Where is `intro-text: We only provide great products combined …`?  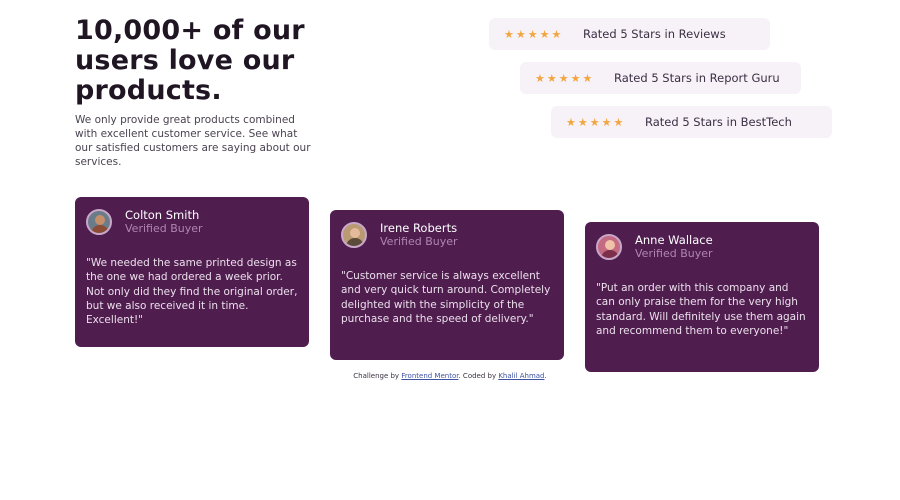
intro-text: We only provide great products combined … is located at coordinates (193, 141).